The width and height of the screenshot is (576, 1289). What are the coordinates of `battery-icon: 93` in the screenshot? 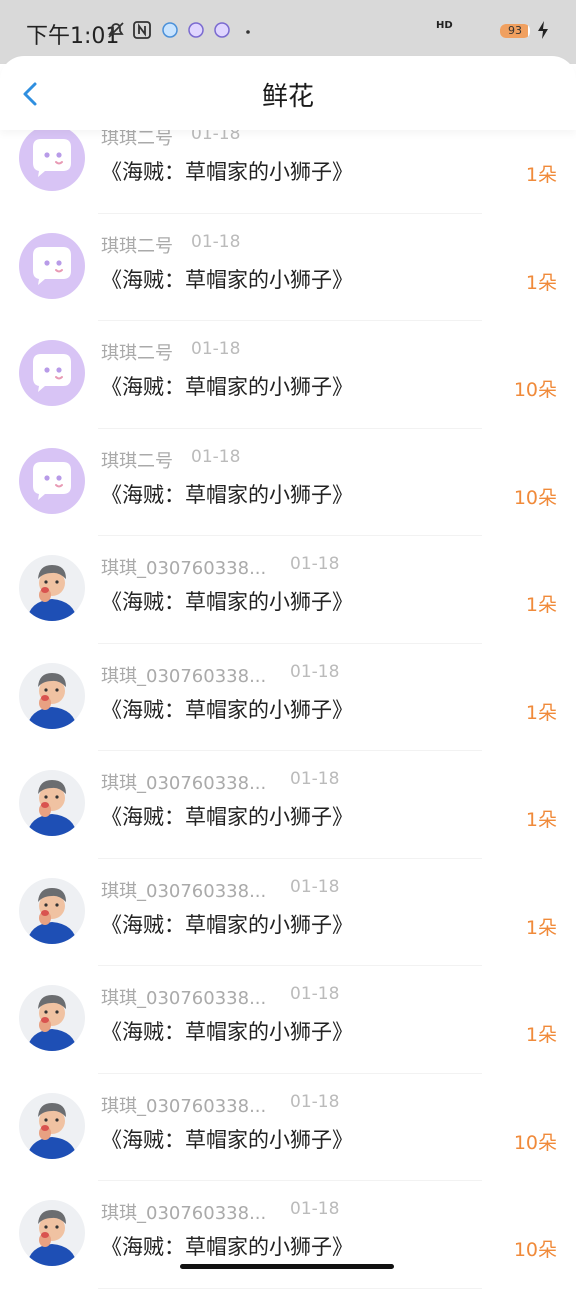 It's located at (515, 31).